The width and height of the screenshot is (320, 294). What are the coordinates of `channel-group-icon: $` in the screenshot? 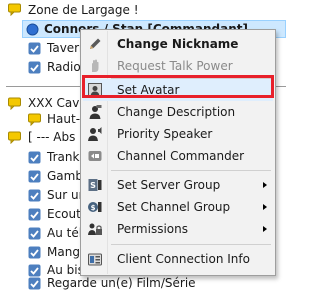 It's located at (95, 207).